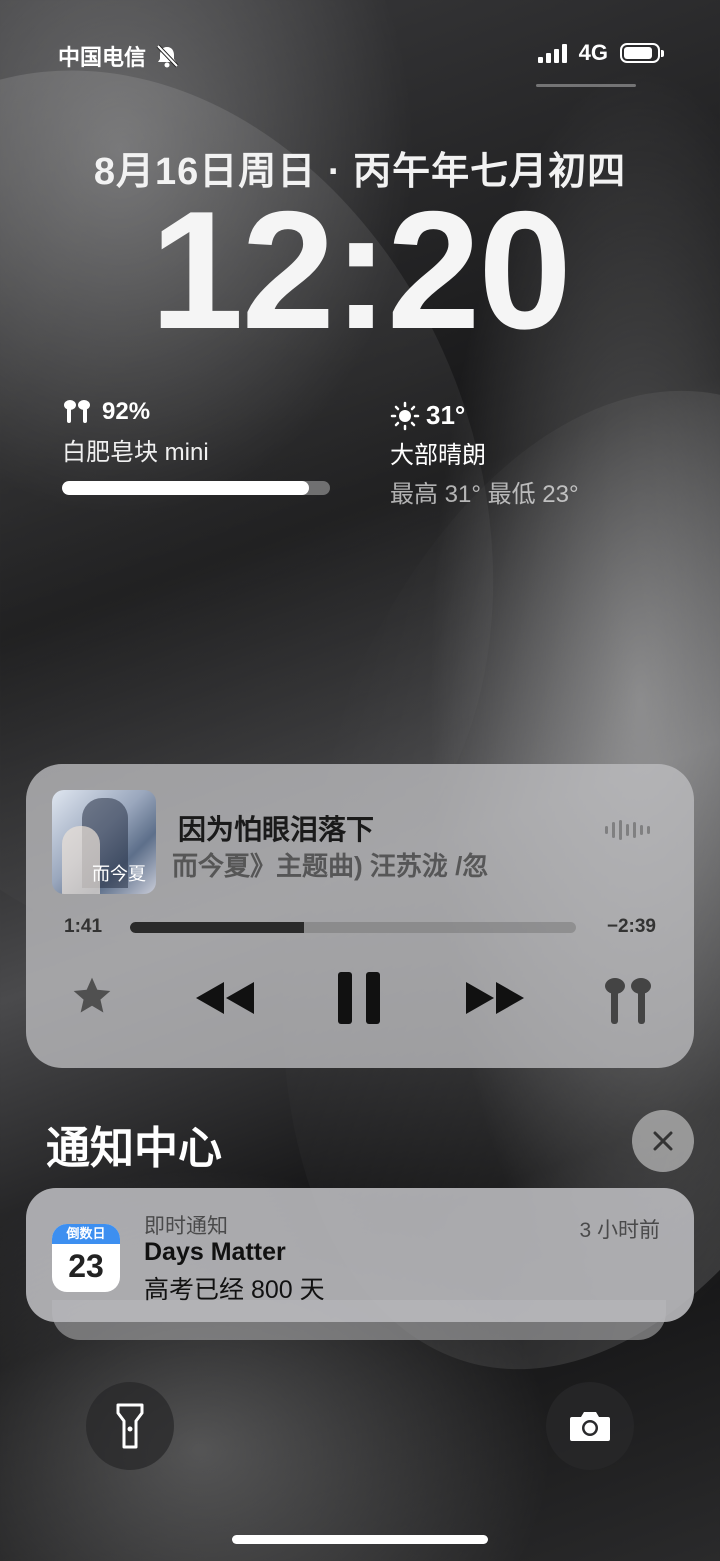 The width and height of the screenshot is (720, 1561). What do you see at coordinates (619, 1230) in the screenshot?
I see `notification-time: 3 小时前` at bounding box center [619, 1230].